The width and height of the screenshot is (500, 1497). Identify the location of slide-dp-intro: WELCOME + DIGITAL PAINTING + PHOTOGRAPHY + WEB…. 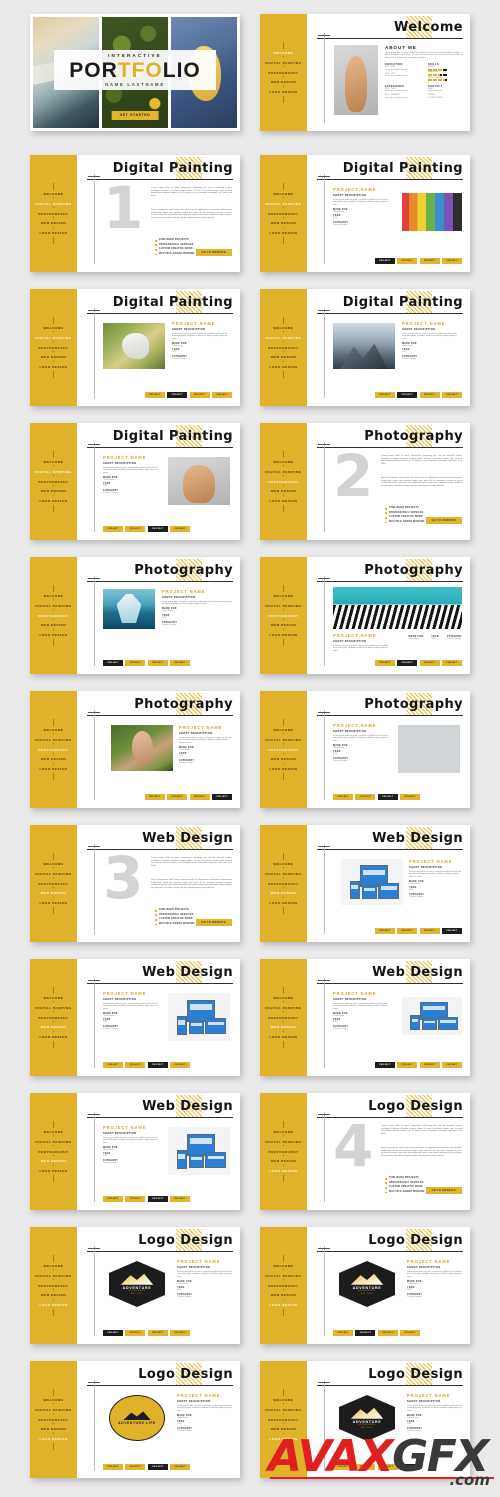
(135, 213).